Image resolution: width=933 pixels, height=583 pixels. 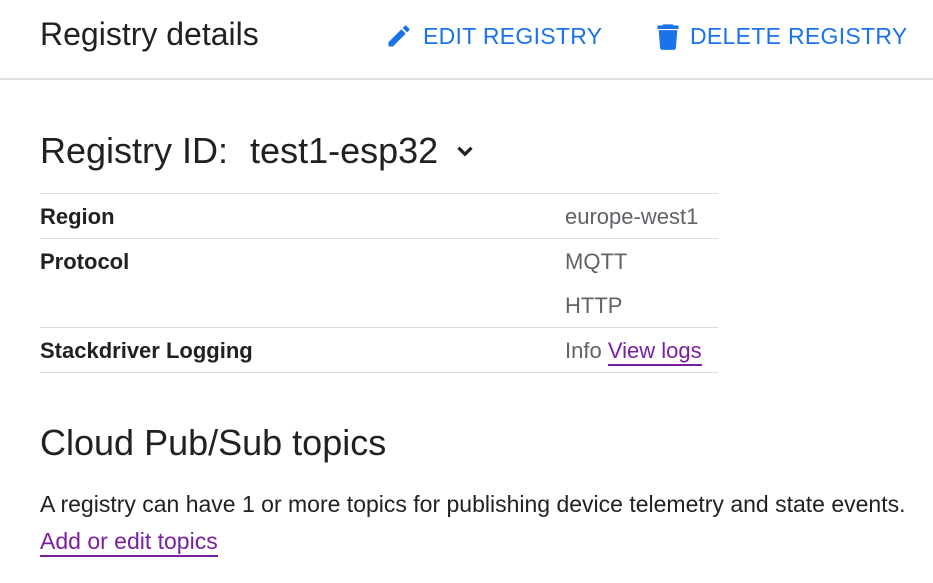 I want to click on edit-registry-button: EDIT REGISTRY, so click(x=493, y=36).